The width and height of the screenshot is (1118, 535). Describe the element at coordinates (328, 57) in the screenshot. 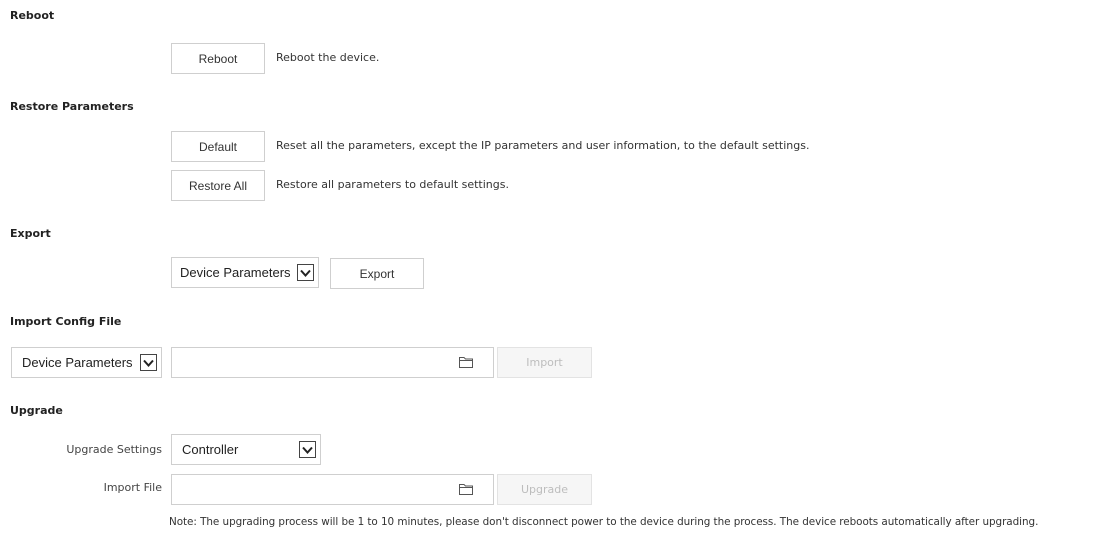

I see `reboot-description: Reboot the device.` at that location.